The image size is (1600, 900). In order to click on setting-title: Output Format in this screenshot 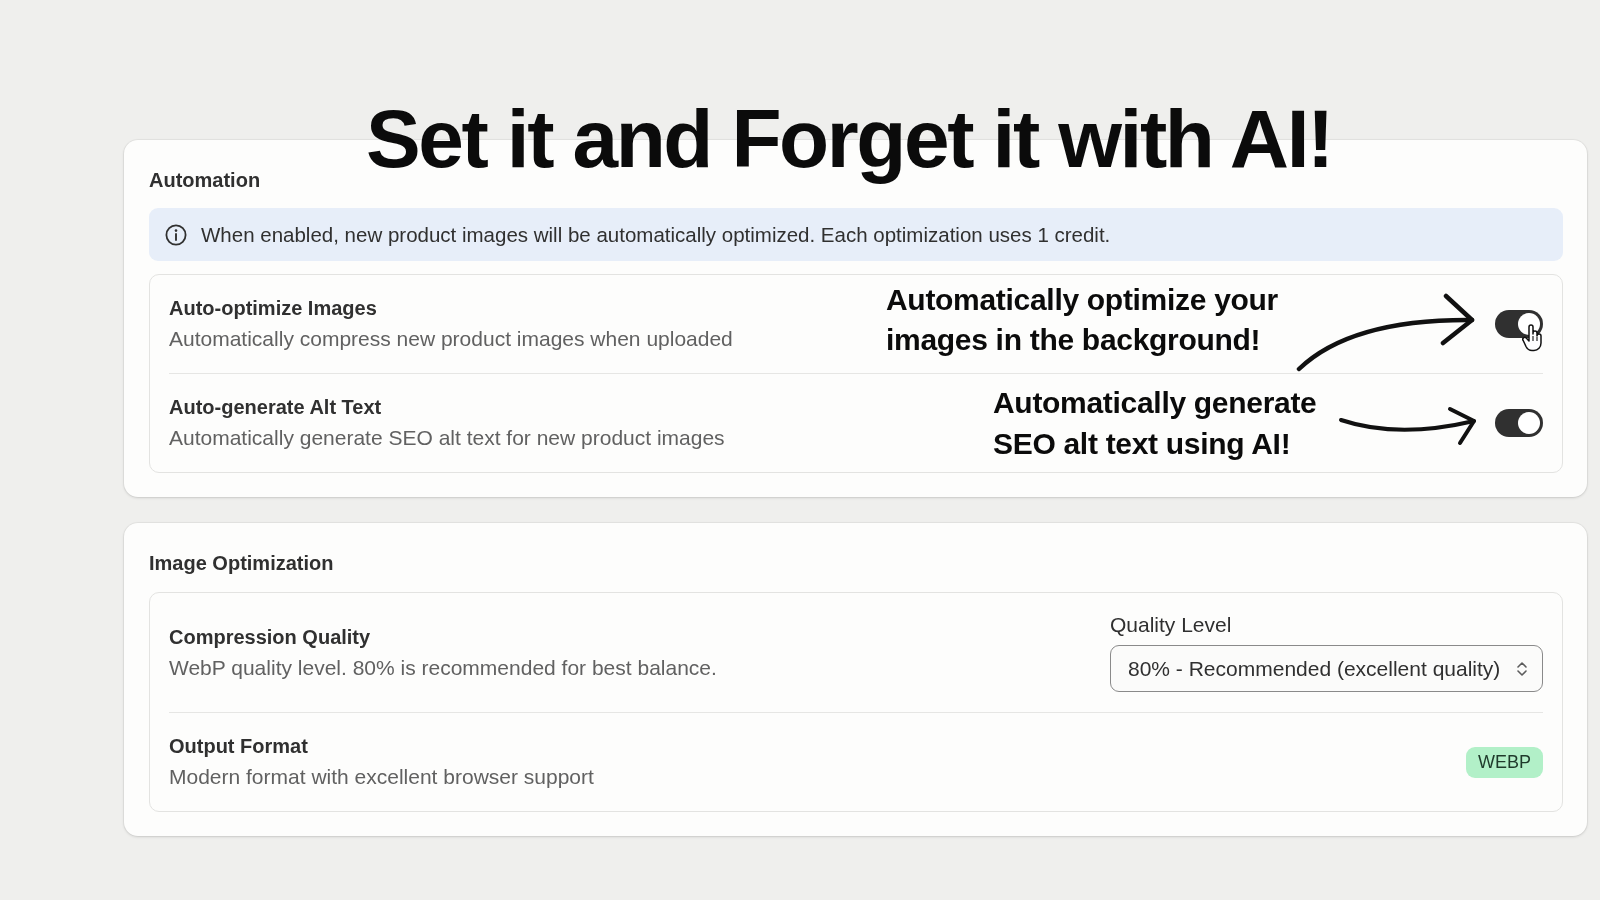, I will do `click(238, 746)`.